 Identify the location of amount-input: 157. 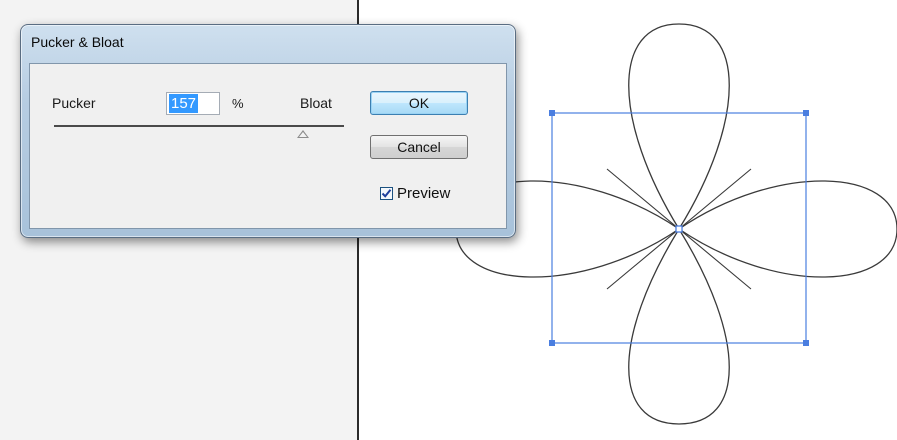
(193, 103).